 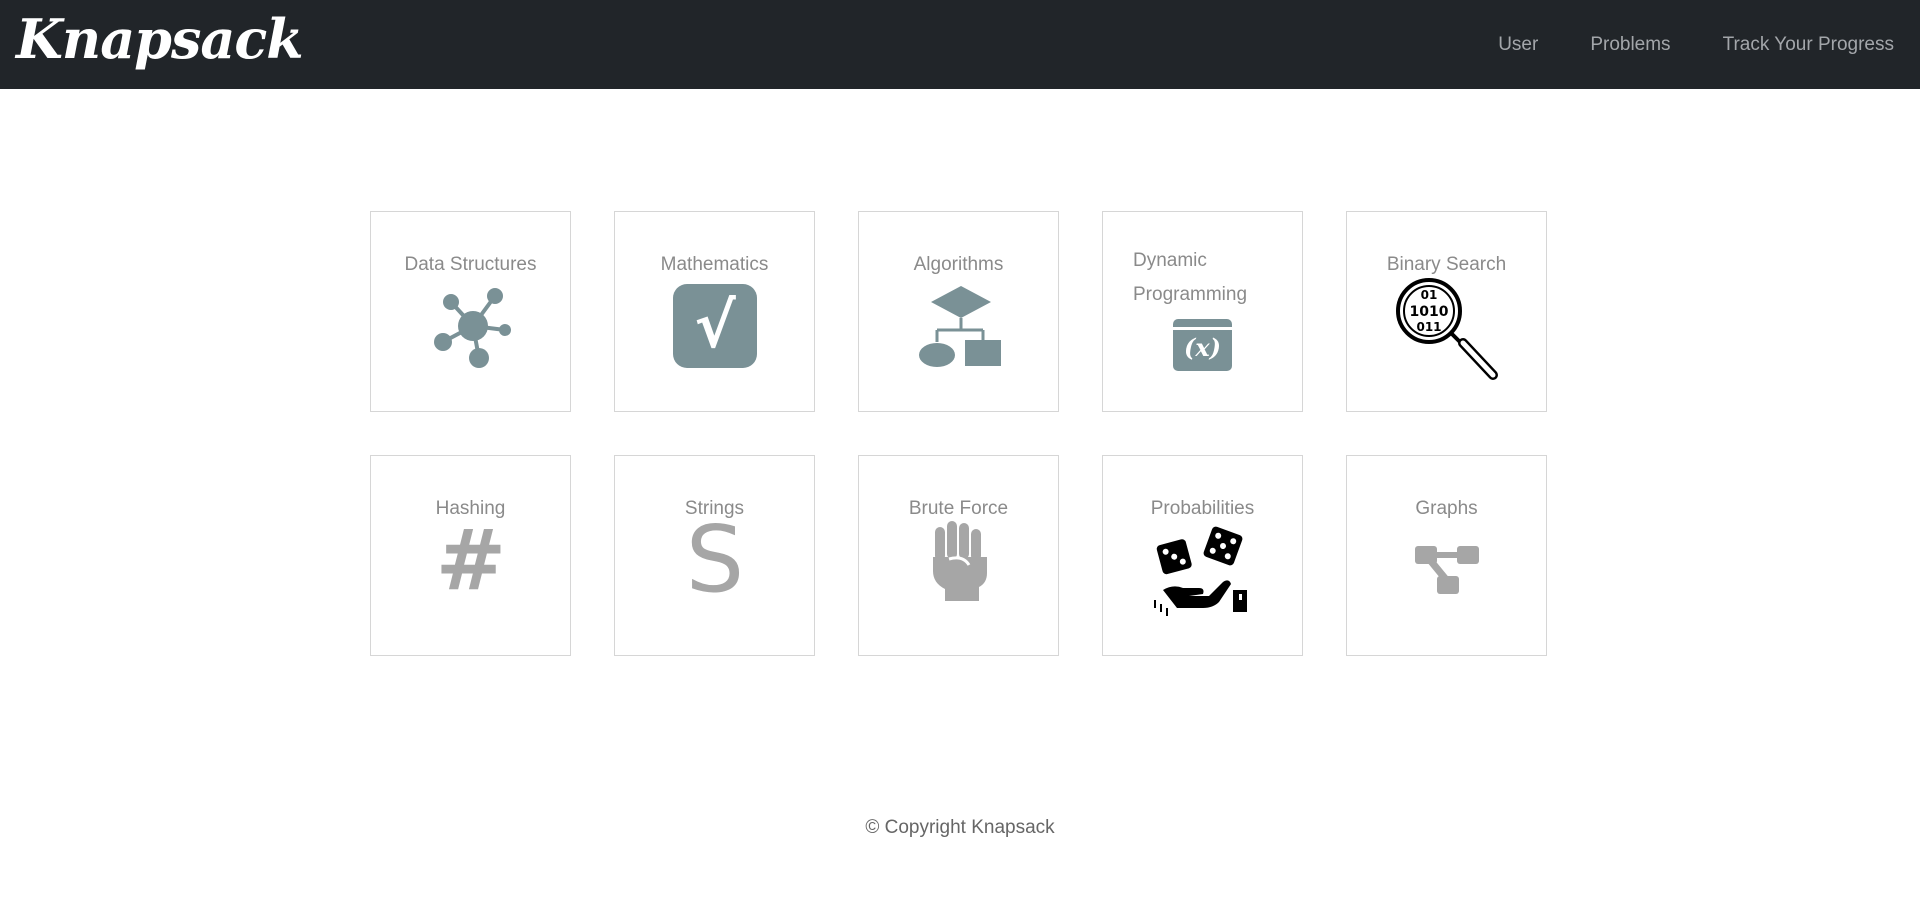 I want to click on tree-graph-icon, so click(x=1448, y=569).